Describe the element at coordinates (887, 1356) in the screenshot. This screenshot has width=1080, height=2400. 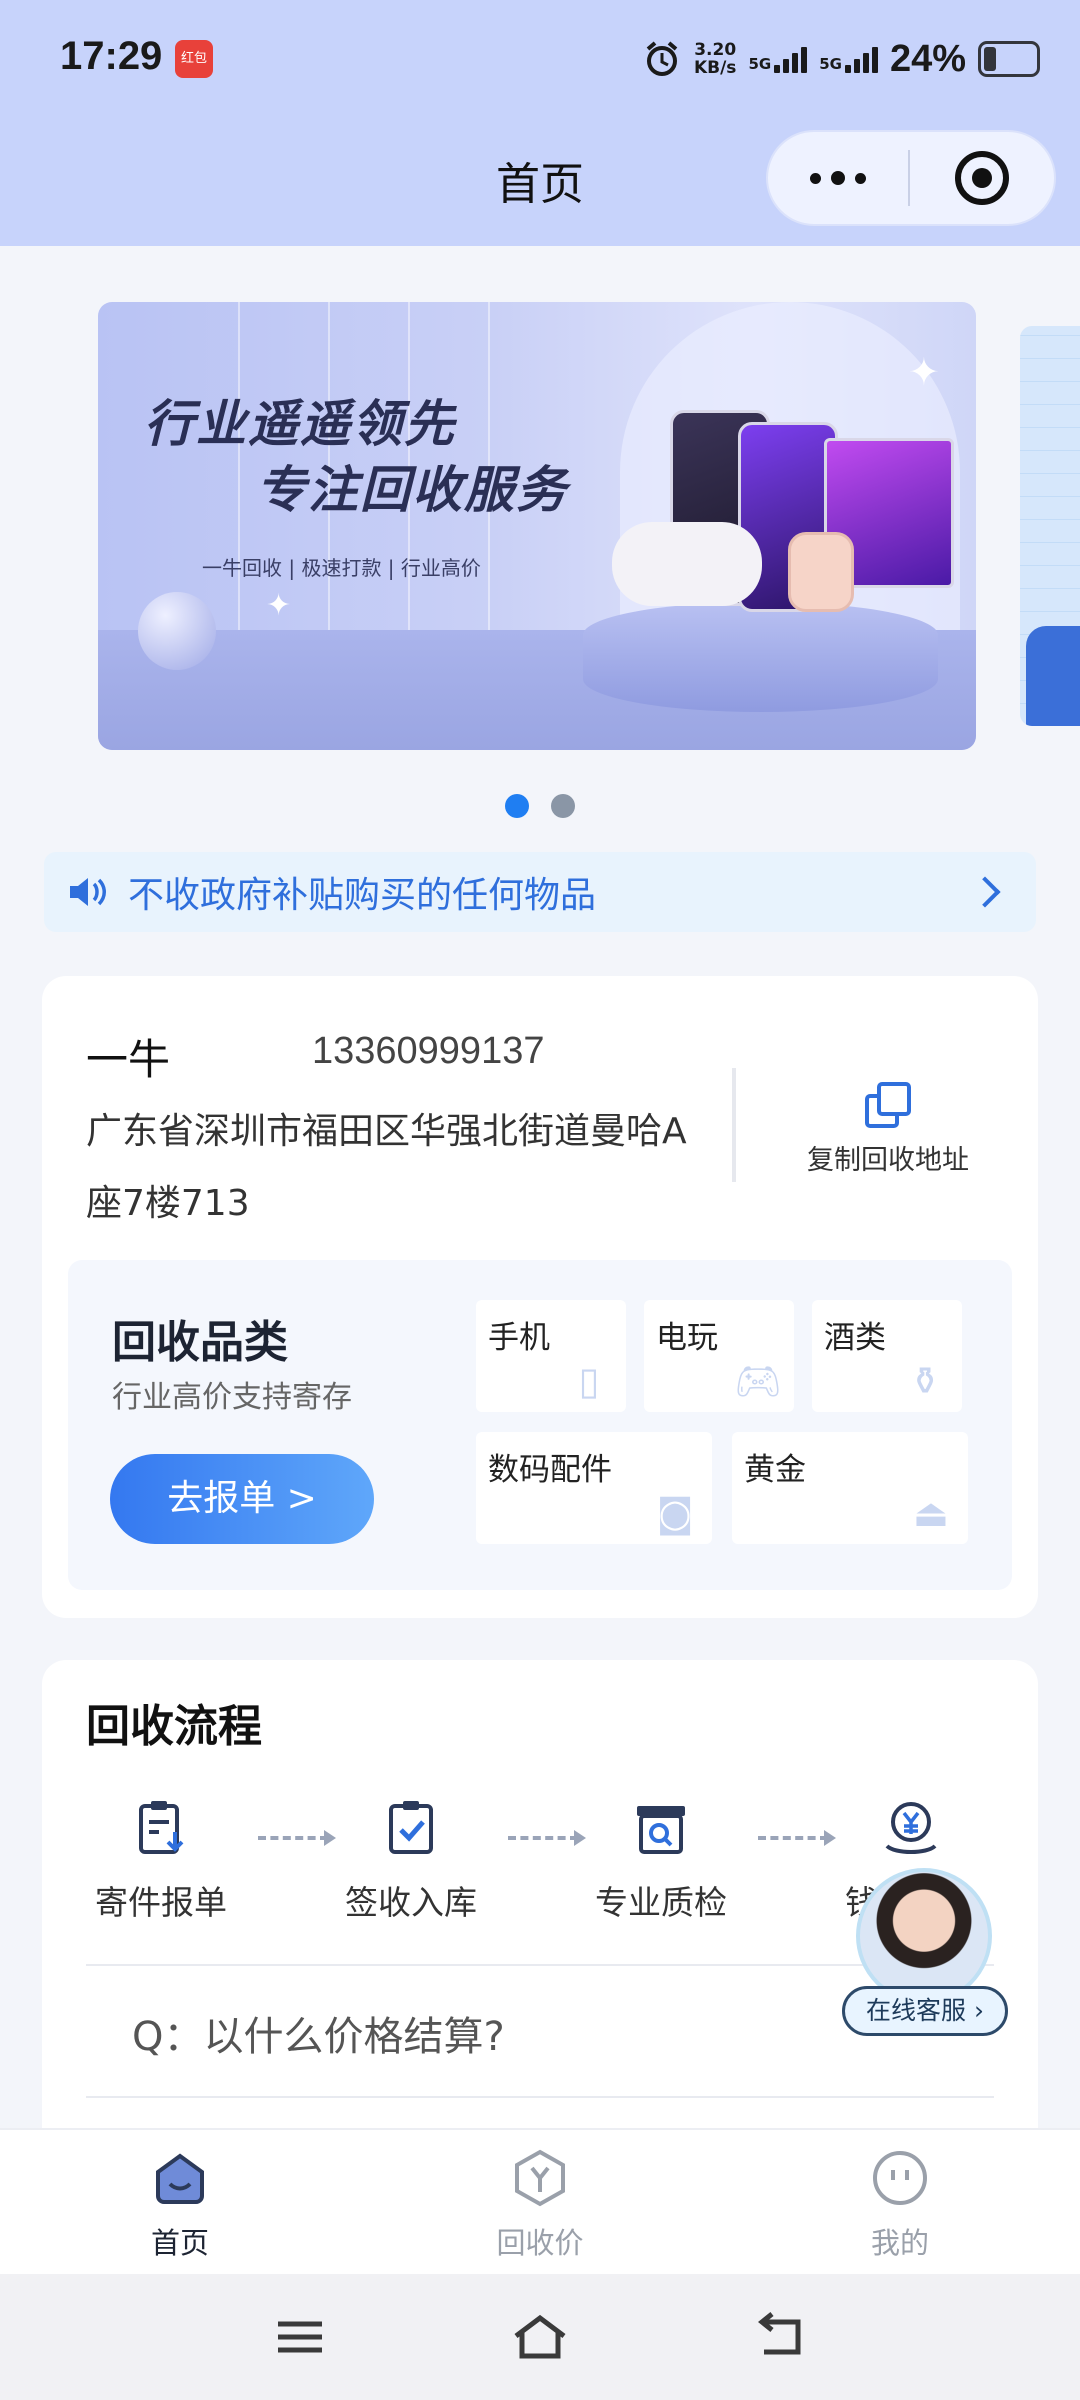
I see `category-tile-liquor: 酒类 ⚱` at that location.